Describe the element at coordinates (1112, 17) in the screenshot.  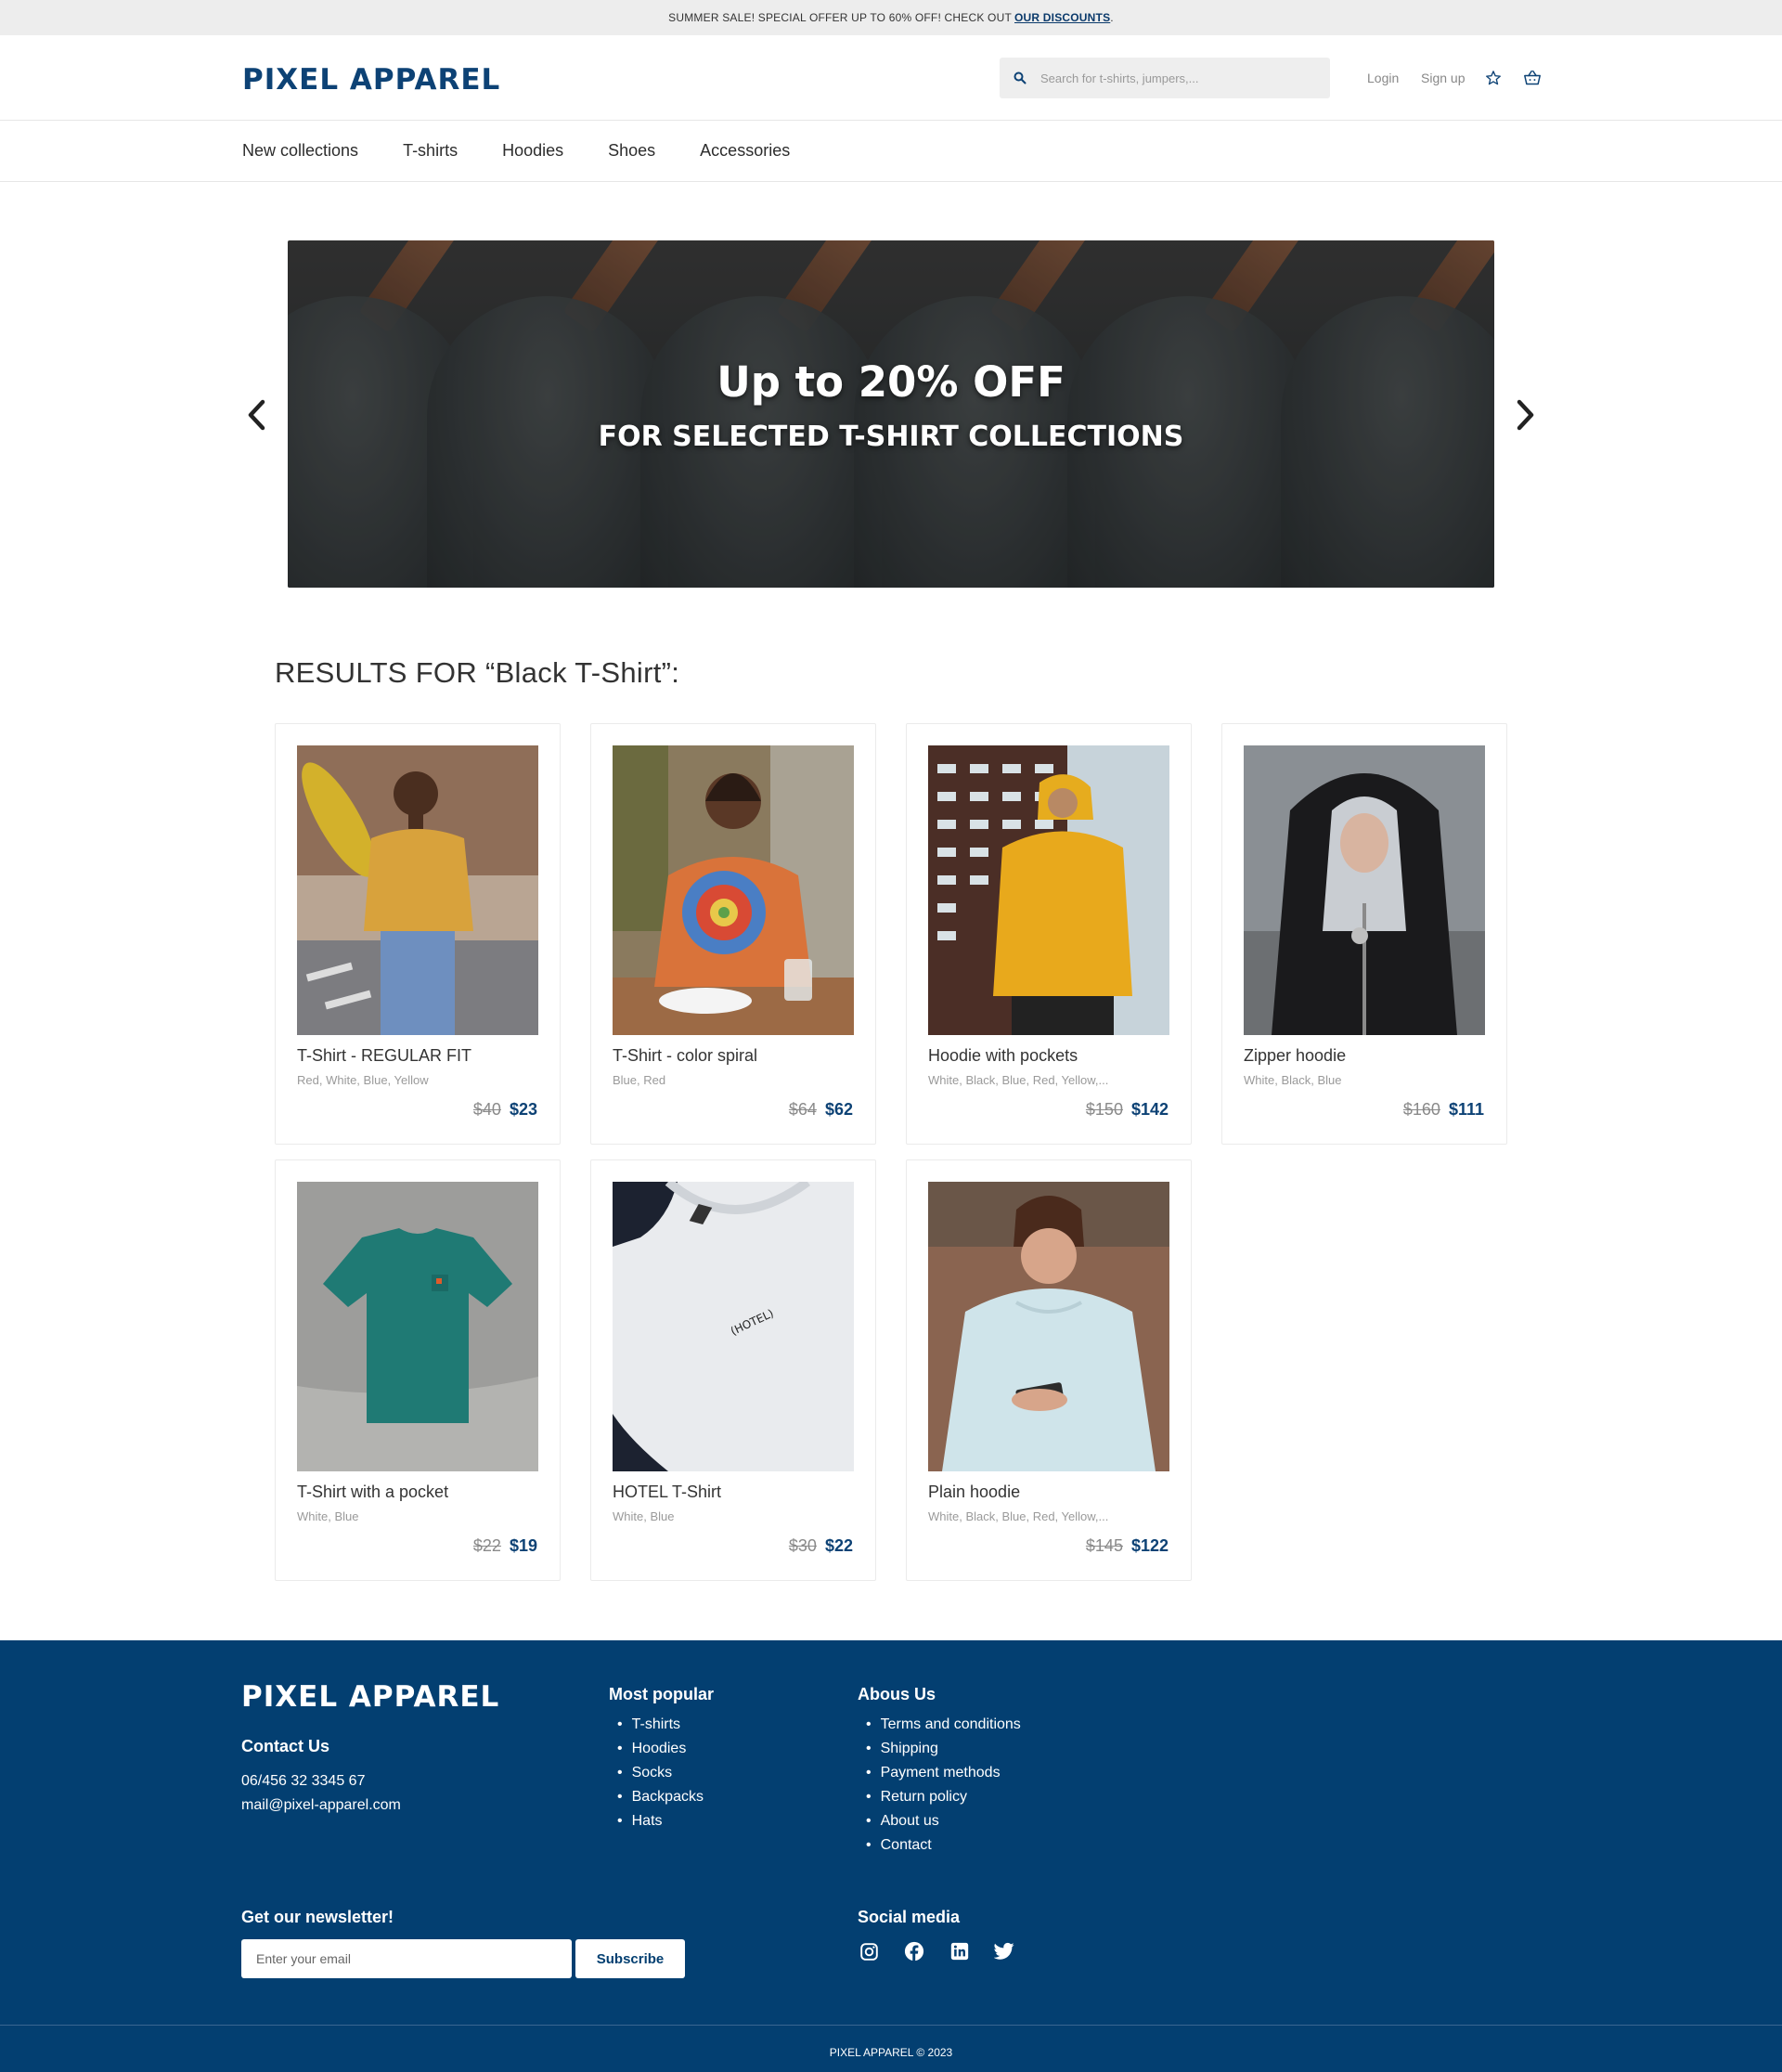
I see `announcement-suffix: .` at that location.